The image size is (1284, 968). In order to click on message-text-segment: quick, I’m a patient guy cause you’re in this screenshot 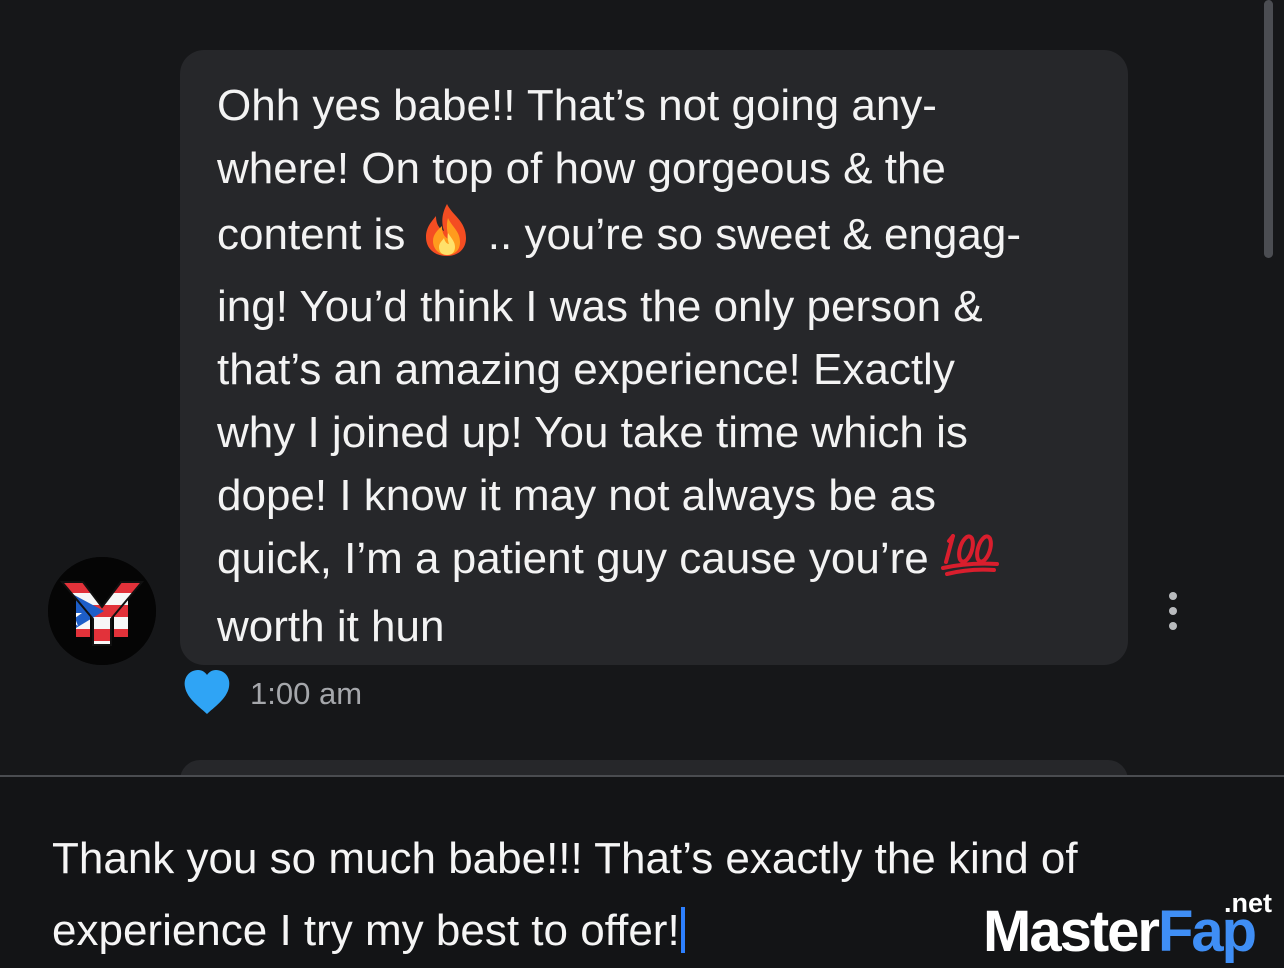, I will do `click(579, 558)`.